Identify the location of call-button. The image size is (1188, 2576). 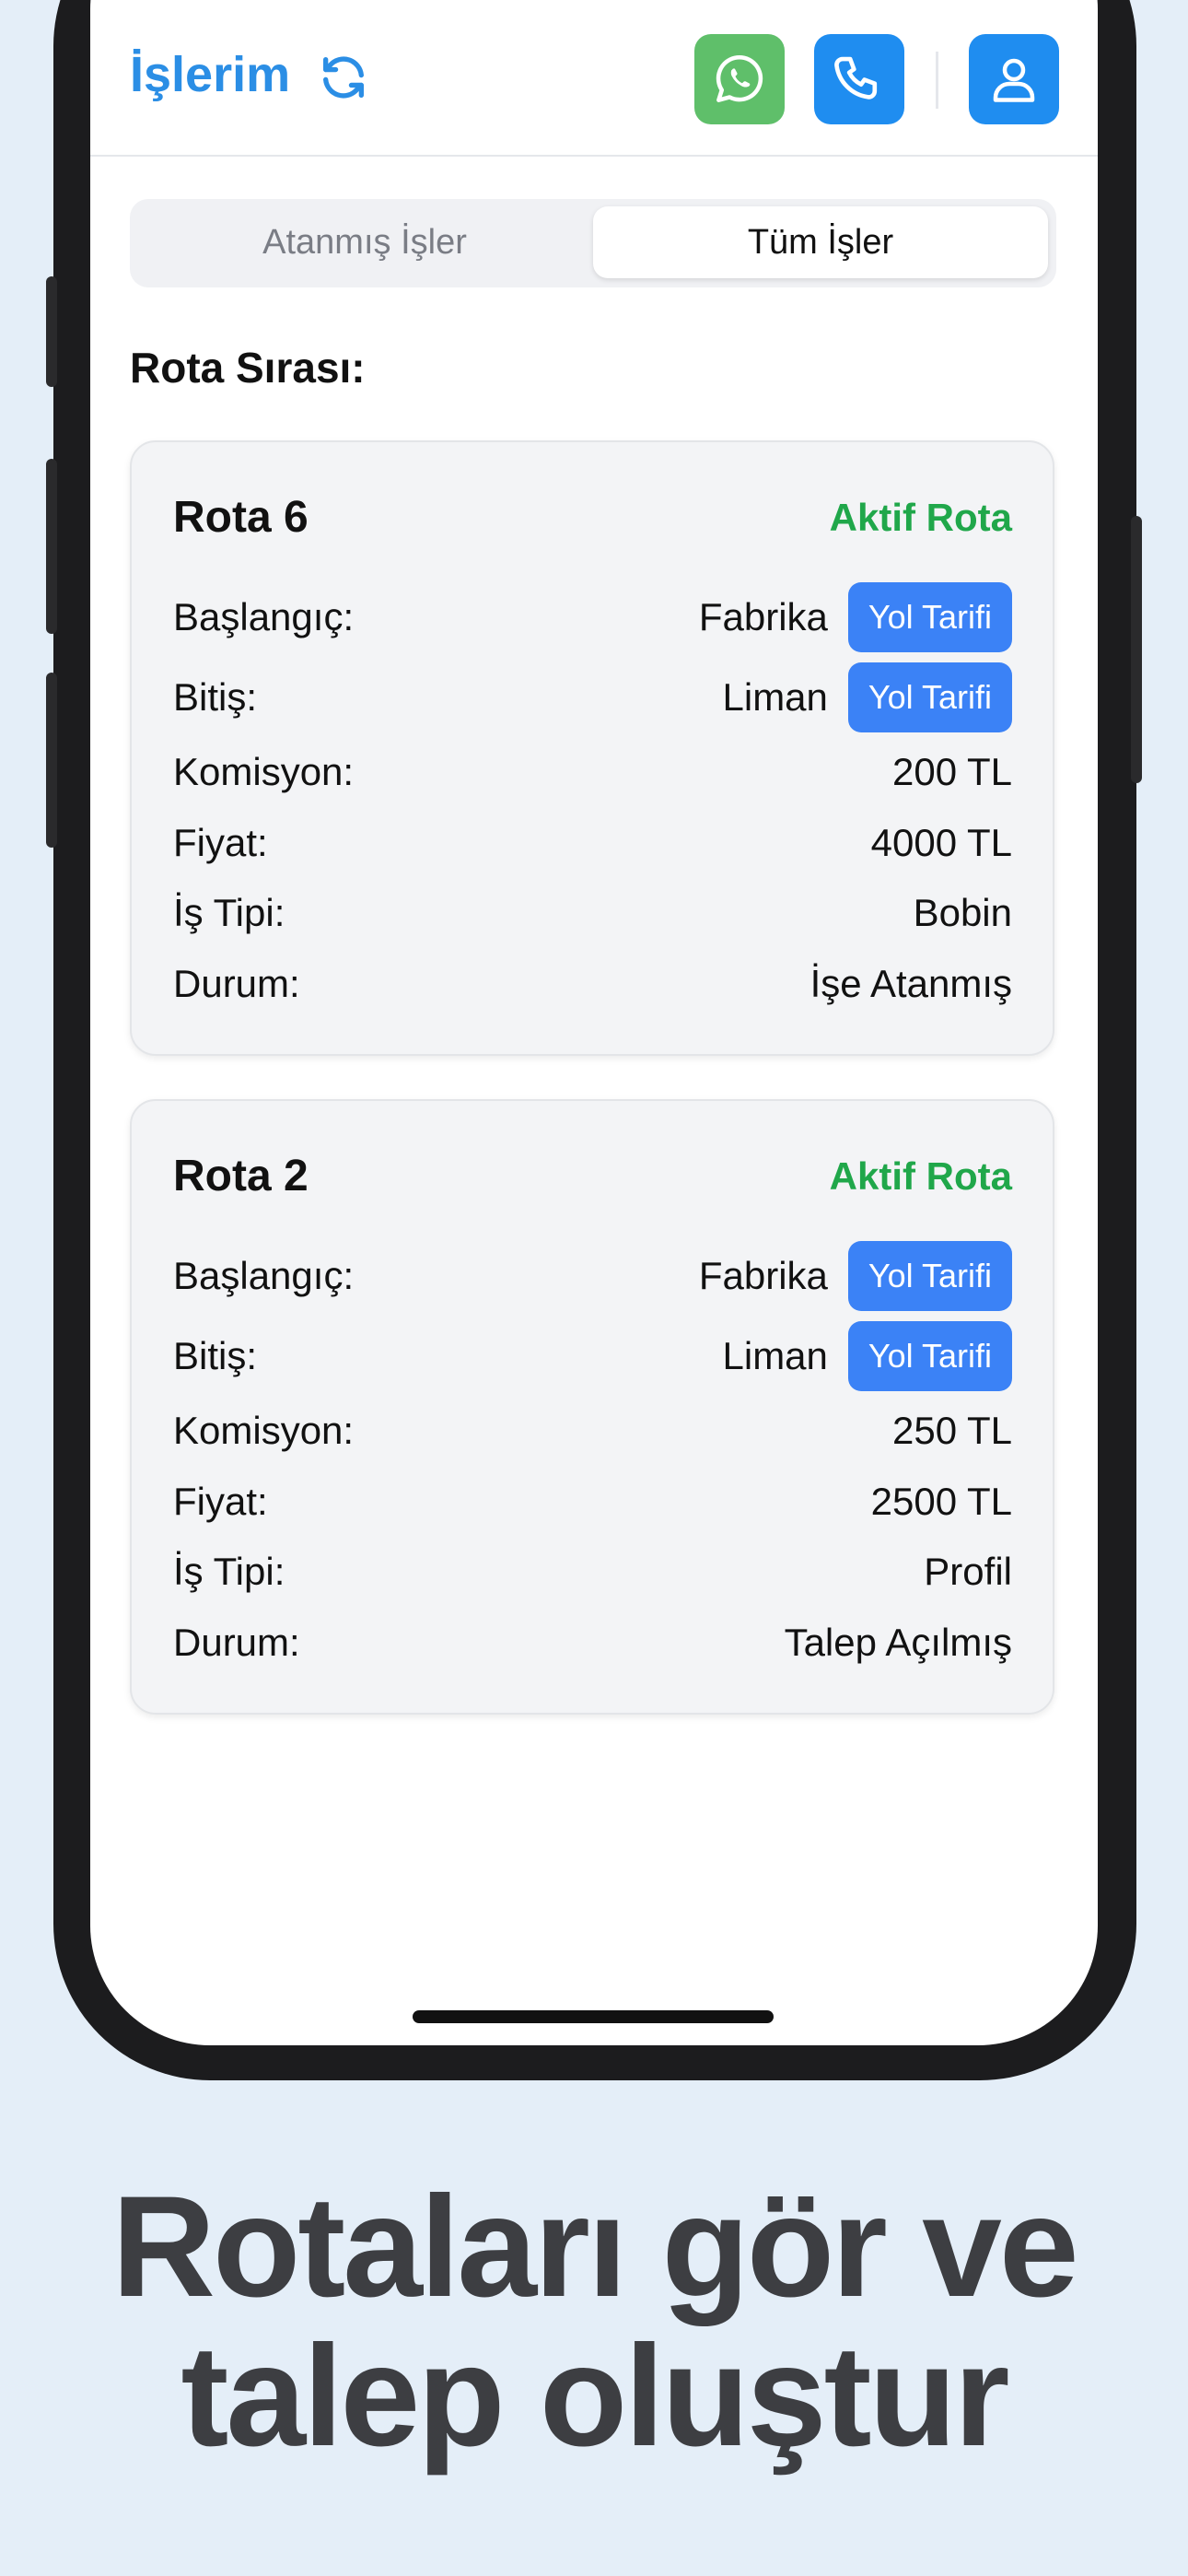
(859, 79).